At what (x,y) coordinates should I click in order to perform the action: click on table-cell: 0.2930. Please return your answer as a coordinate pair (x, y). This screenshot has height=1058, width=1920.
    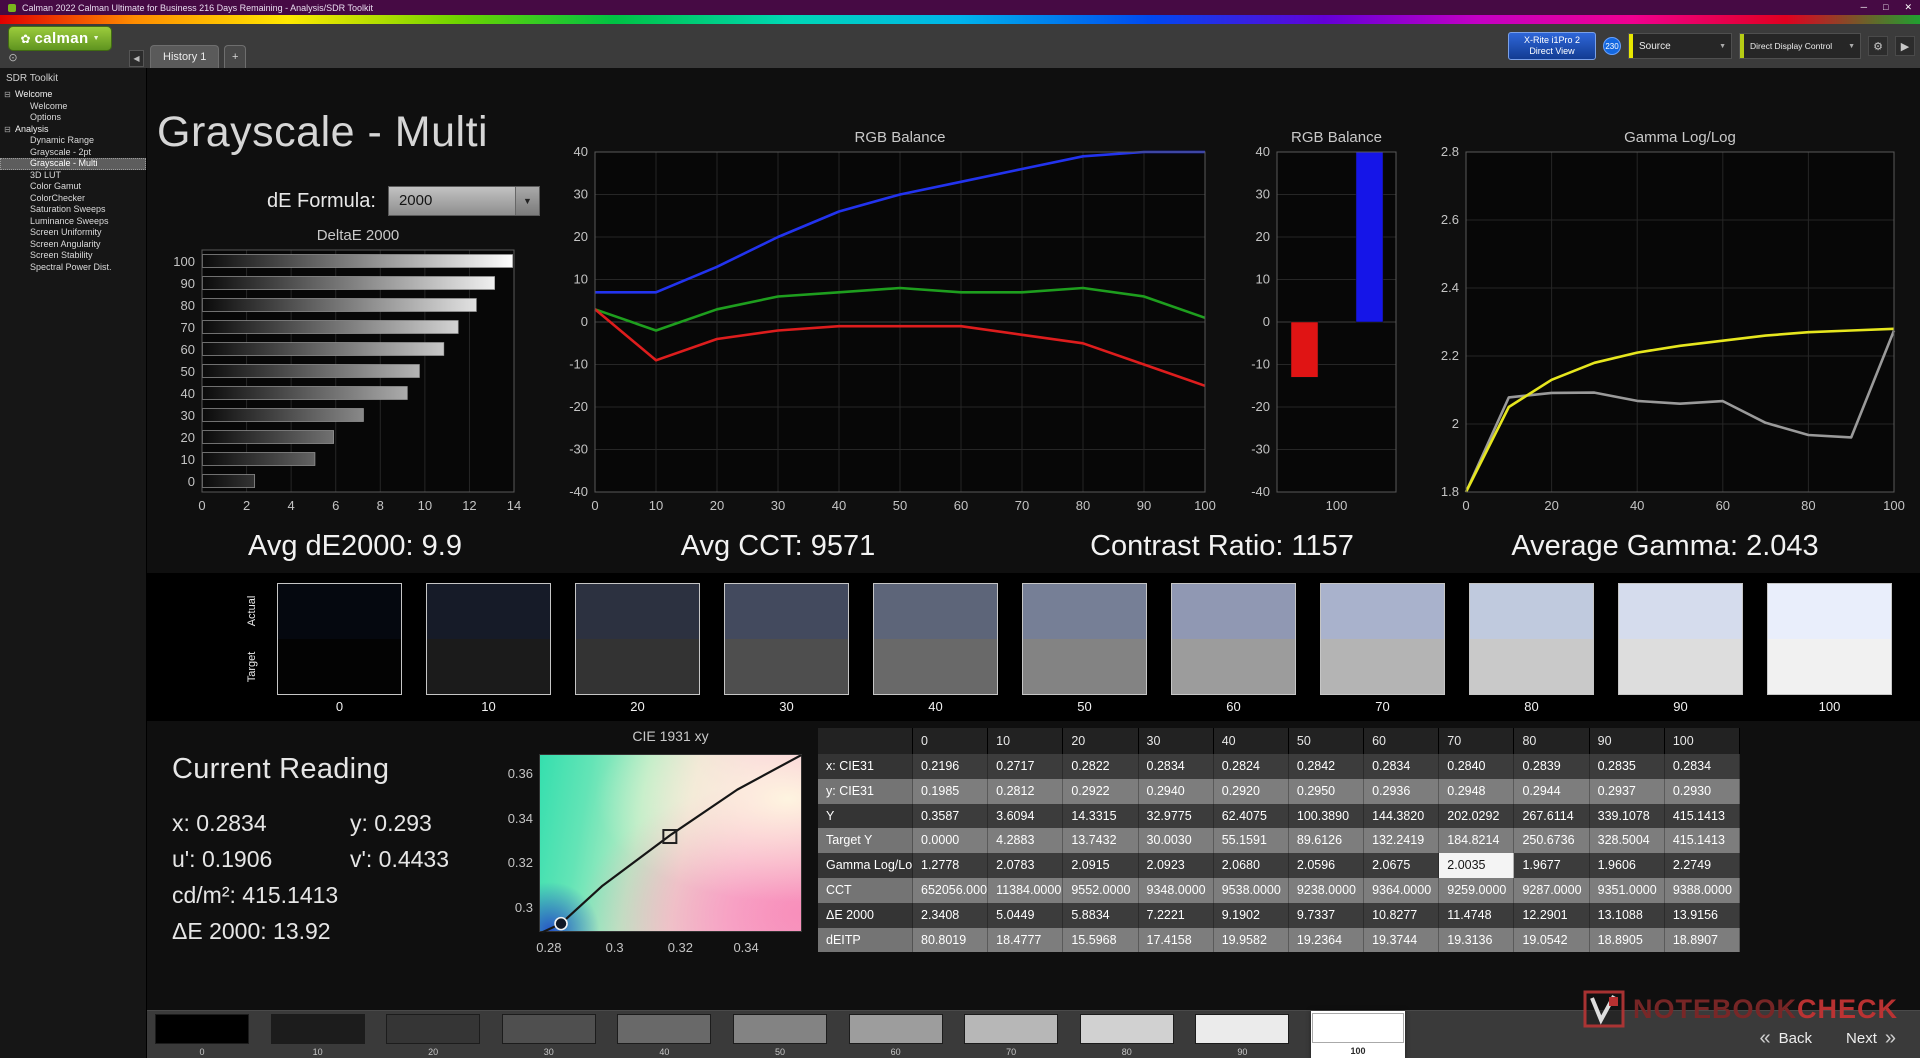
    Looking at the image, I should click on (1702, 791).